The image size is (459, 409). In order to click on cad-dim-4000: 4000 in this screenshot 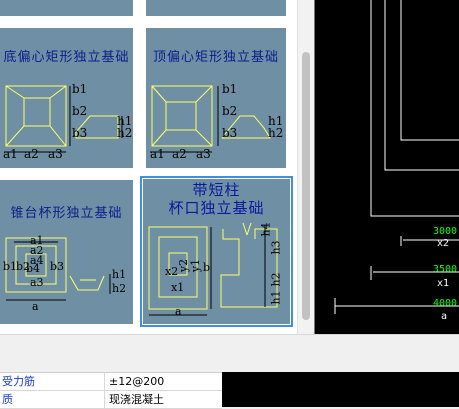, I will do `click(445, 303)`.